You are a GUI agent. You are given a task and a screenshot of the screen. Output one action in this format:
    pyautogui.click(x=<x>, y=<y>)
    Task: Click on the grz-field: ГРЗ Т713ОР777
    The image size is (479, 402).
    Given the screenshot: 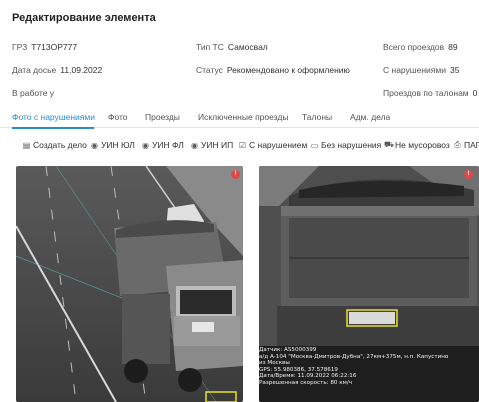 What is the action you would take?
    pyautogui.click(x=44, y=47)
    